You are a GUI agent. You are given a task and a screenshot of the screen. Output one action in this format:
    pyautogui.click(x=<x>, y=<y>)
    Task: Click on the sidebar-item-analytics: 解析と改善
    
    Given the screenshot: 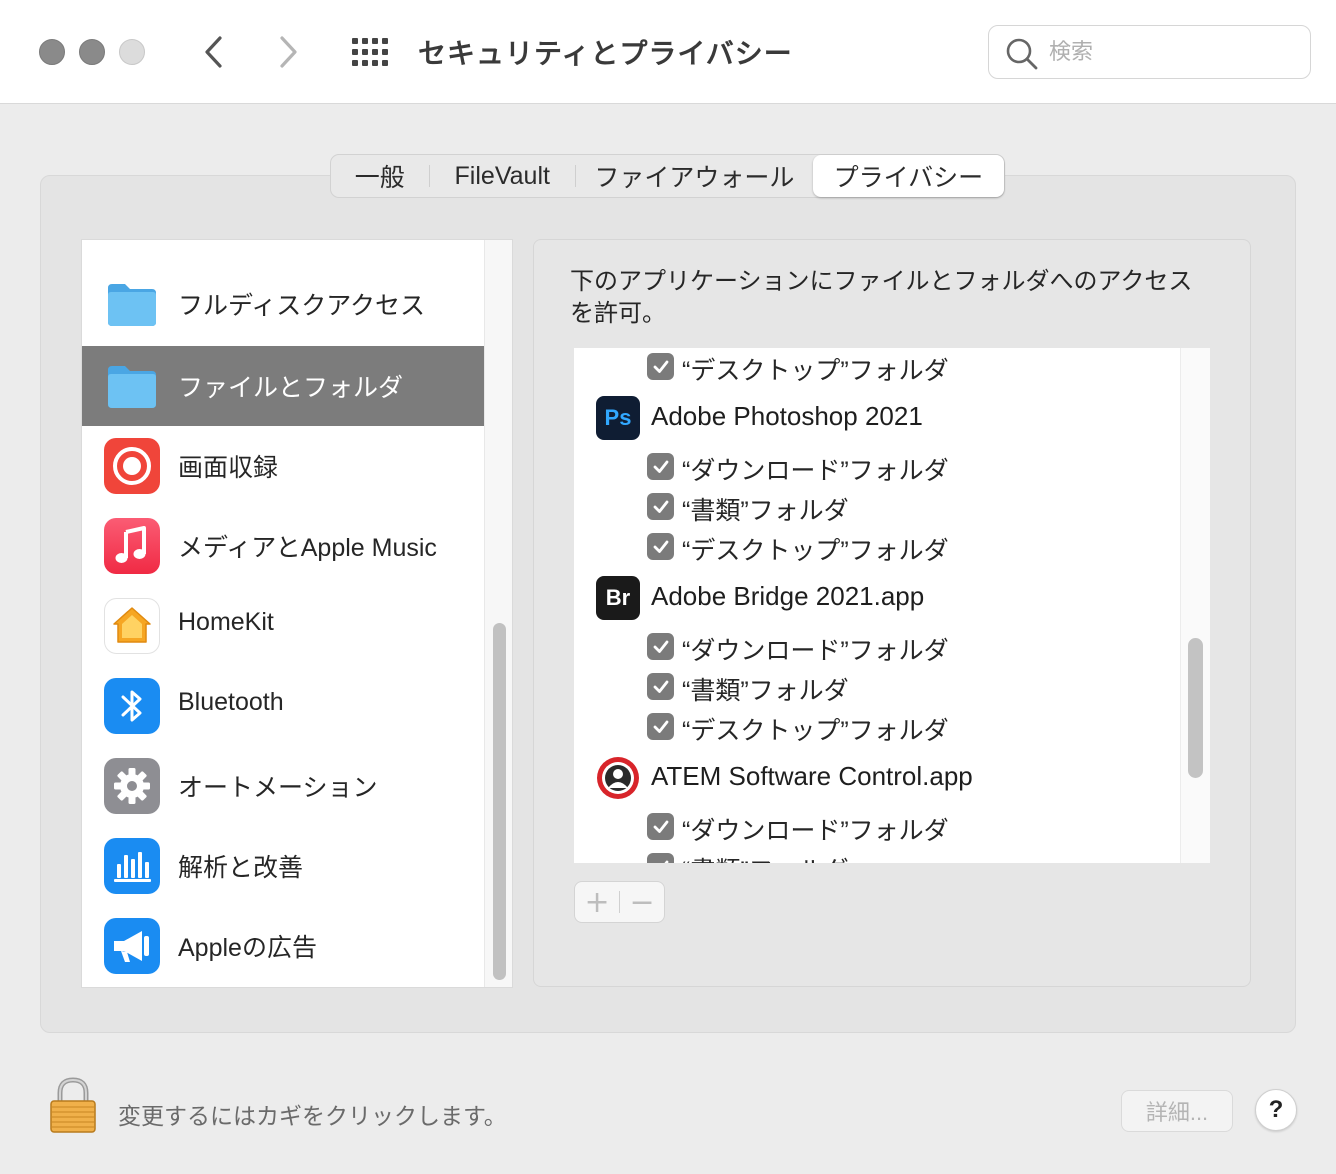 What is the action you would take?
    pyautogui.click(x=283, y=866)
    